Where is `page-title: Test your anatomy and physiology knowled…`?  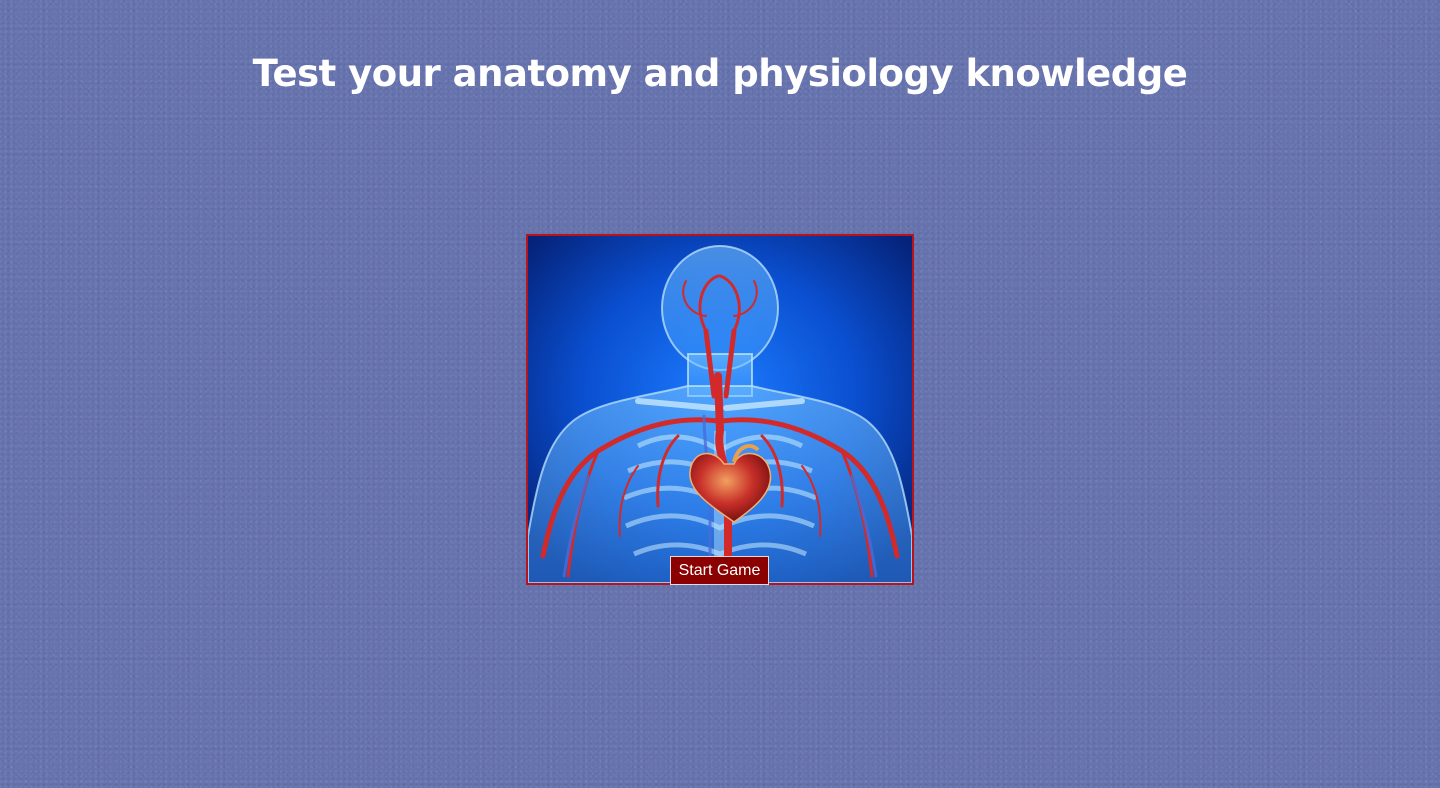
page-title: Test your anatomy and physiology knowled… is located at coordinates (720, 73).